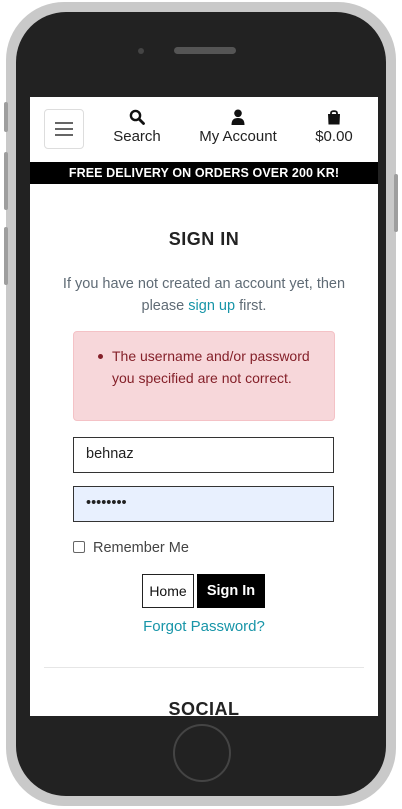 Image resolution: width=402 pixels, height=809 pixels. What do you see at coordinates (204, 707) in the screenshot?
I see `social-heading: SOCIAL` at bounding box center [204, 707].